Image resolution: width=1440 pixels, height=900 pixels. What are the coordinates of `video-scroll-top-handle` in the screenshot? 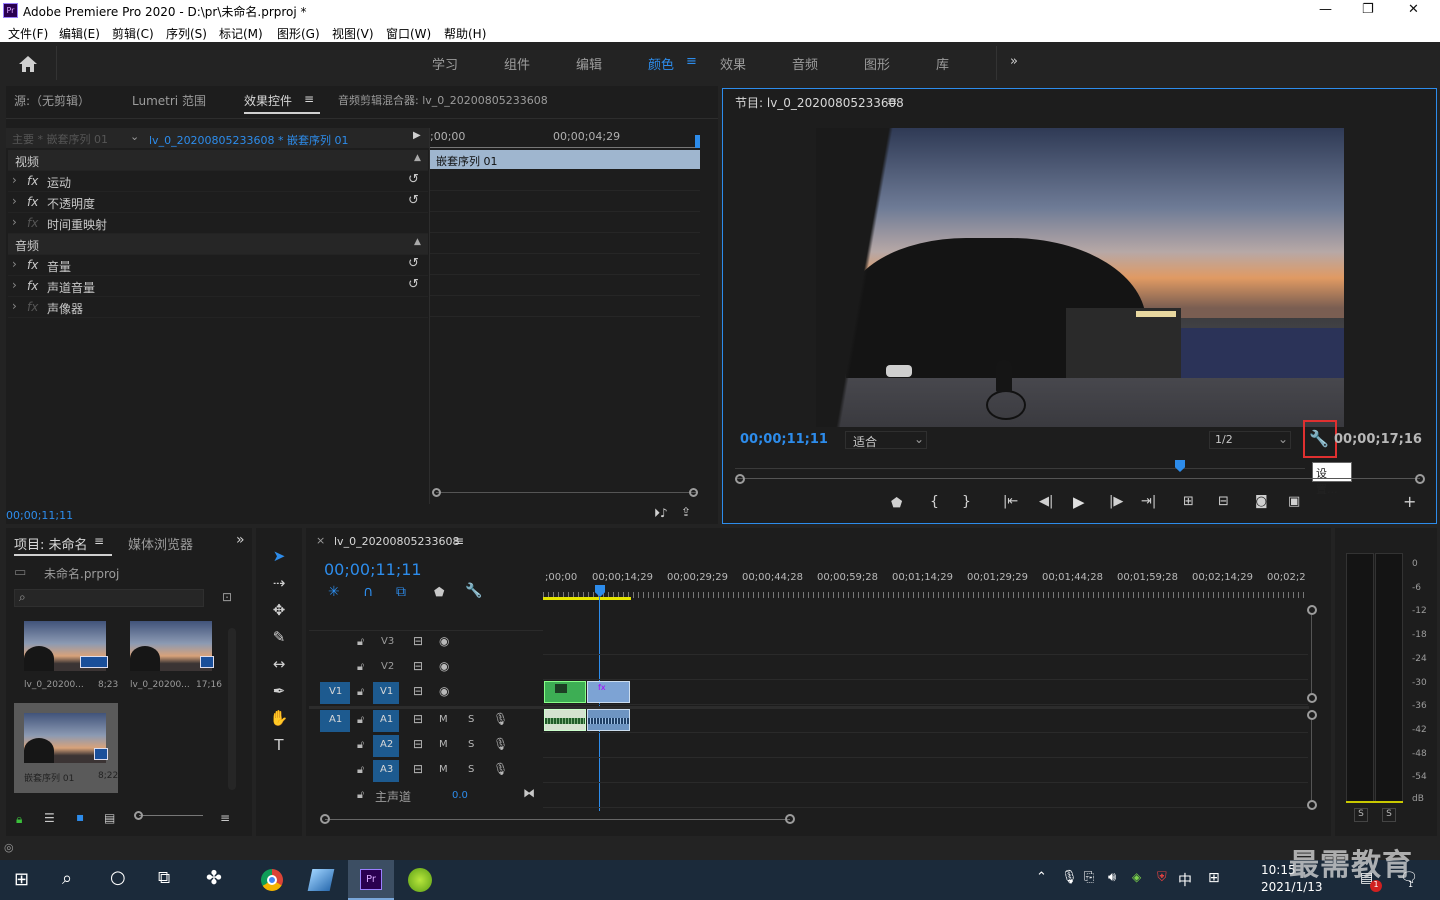 It's located at (1312, 610).